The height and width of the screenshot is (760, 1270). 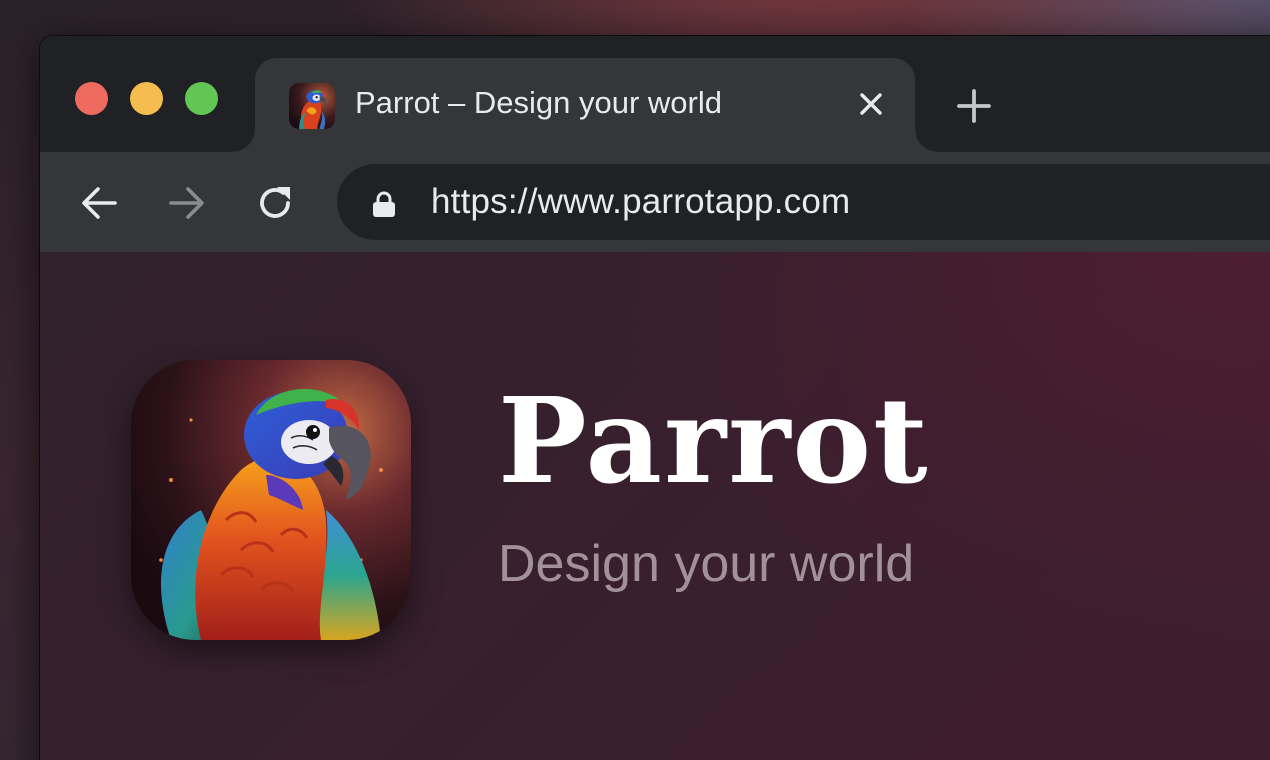 I want to click on plus-icon, so click(x=974, y=106).